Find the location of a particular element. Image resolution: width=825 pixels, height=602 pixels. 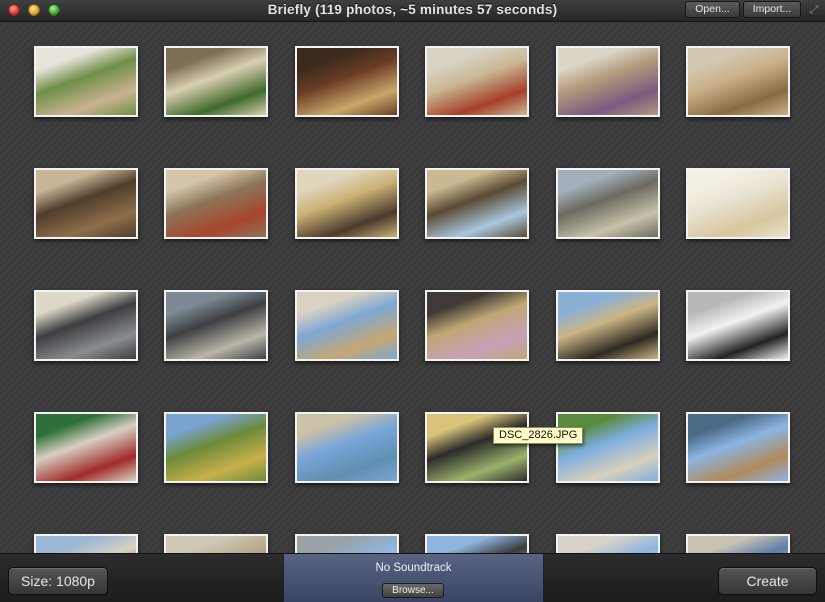

filename-tooltip: DSC_2826.JPG is located at coordinates (538, 435).